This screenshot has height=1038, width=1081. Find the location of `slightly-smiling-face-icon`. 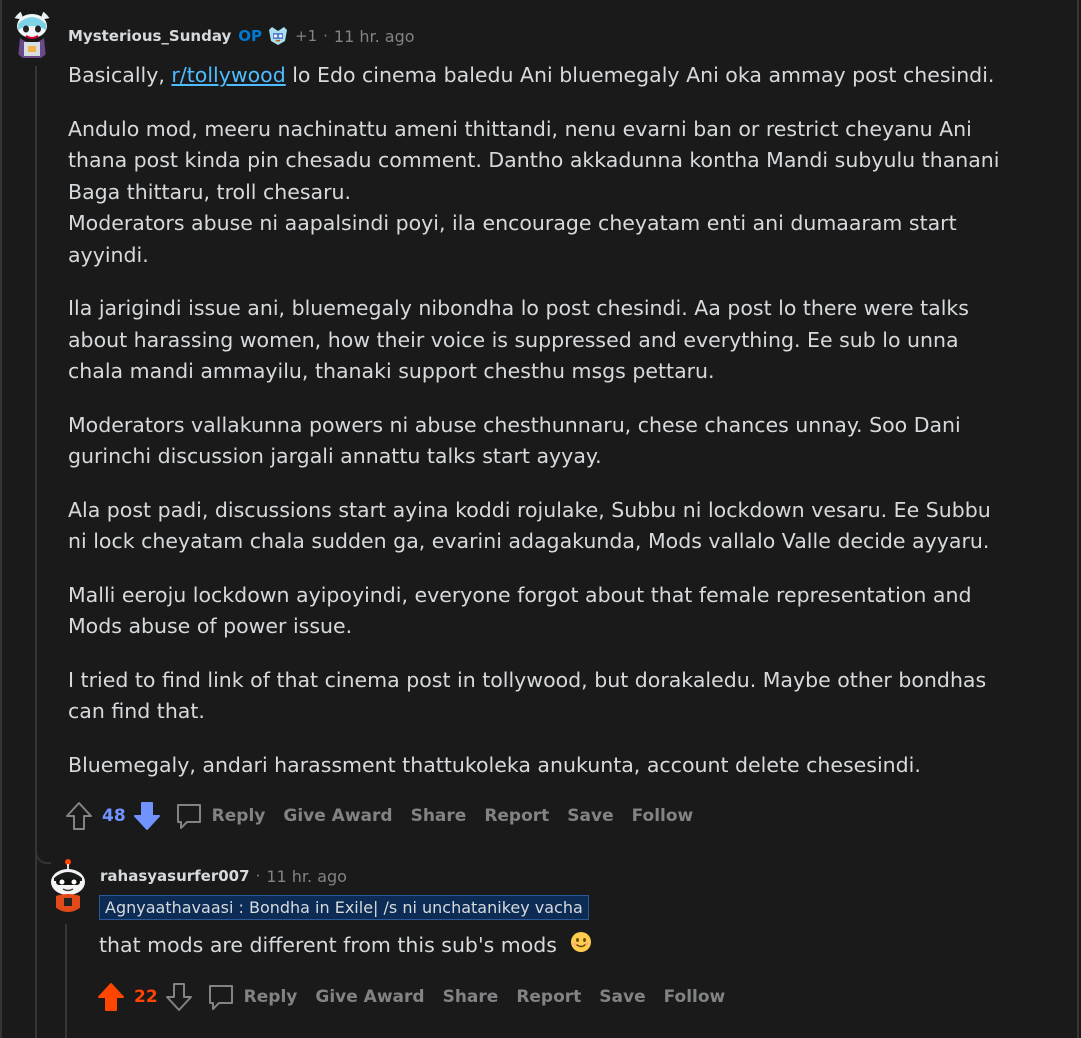

slightly-smiling-face-icon is located at coordinates (581, 946).